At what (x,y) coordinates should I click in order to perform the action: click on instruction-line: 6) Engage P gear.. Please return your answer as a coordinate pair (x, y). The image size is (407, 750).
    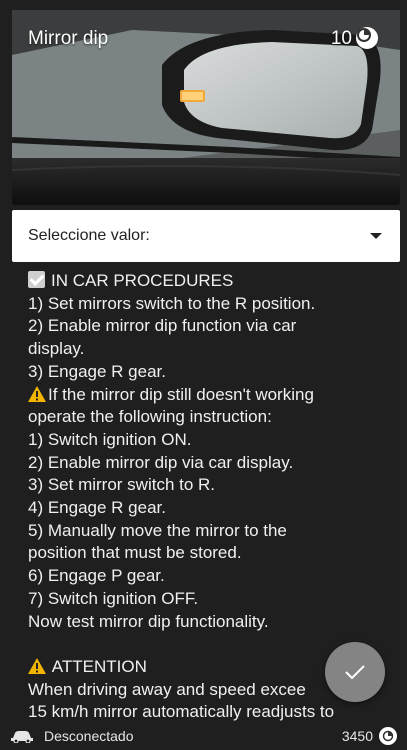
    Looking at the image, I should click on (96, 576).